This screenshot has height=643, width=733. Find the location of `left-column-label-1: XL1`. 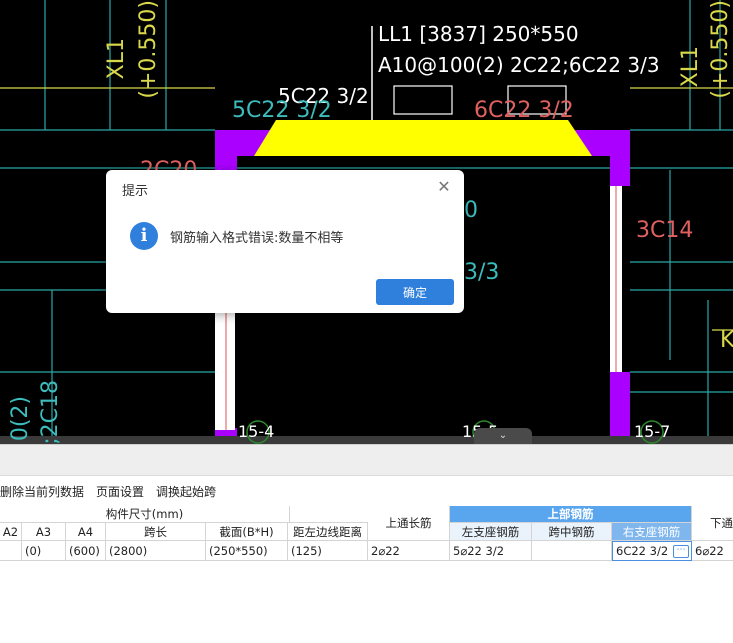

left-column-label-1: XL1 is located at coordinates (116, 59).